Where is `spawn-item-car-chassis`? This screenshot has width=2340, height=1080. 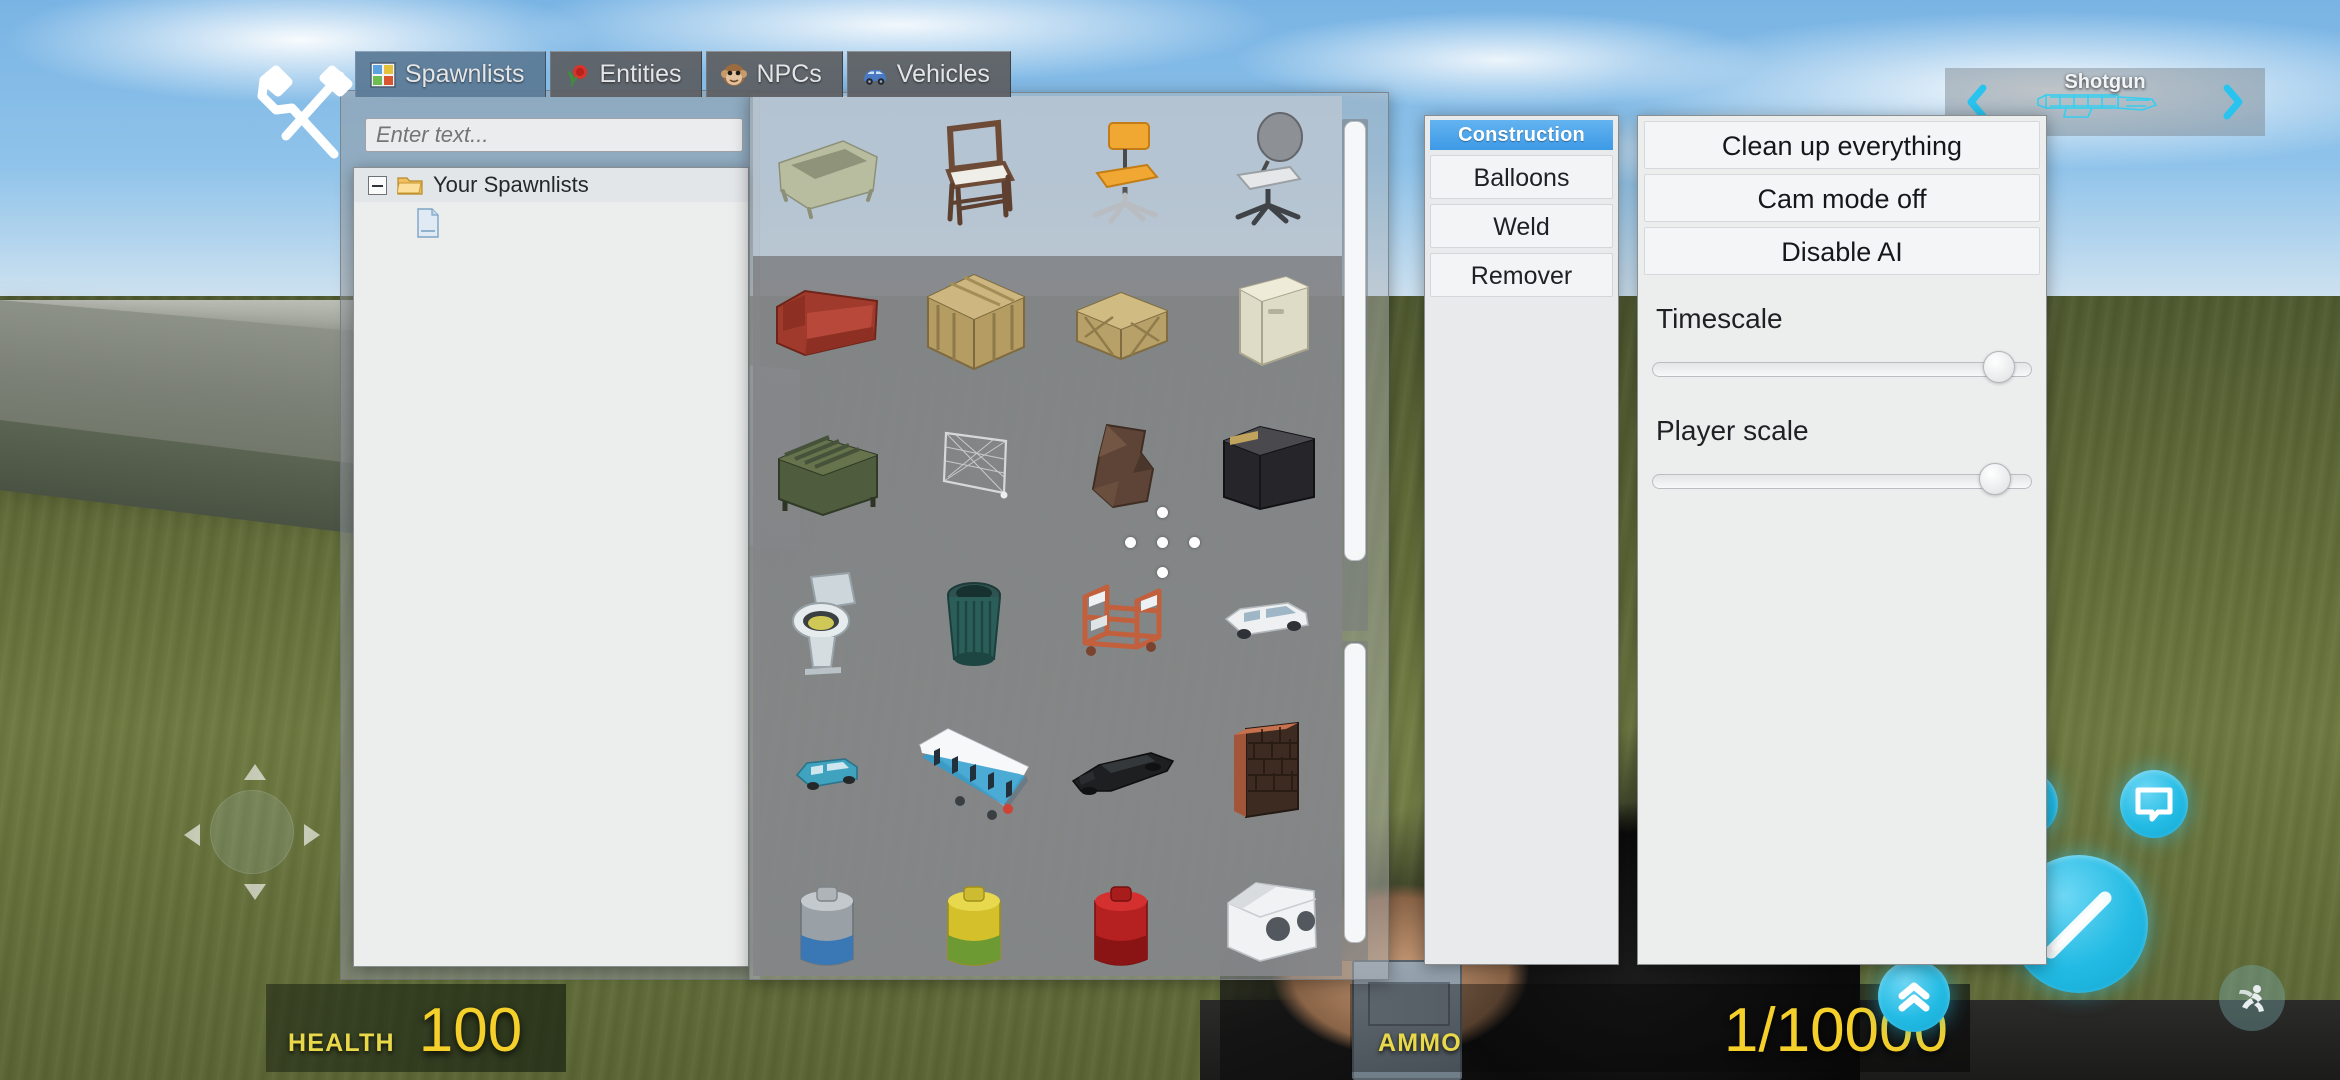
spawn-item-car-chassis is located at coordinates (1121, 771).